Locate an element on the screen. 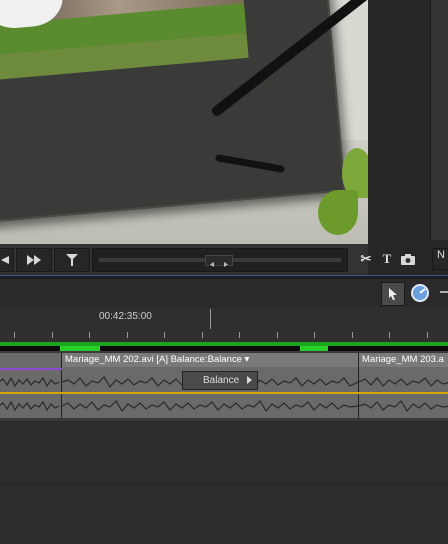 The image size is (448, 544). side-button: N is located at coordinates (440, 259).